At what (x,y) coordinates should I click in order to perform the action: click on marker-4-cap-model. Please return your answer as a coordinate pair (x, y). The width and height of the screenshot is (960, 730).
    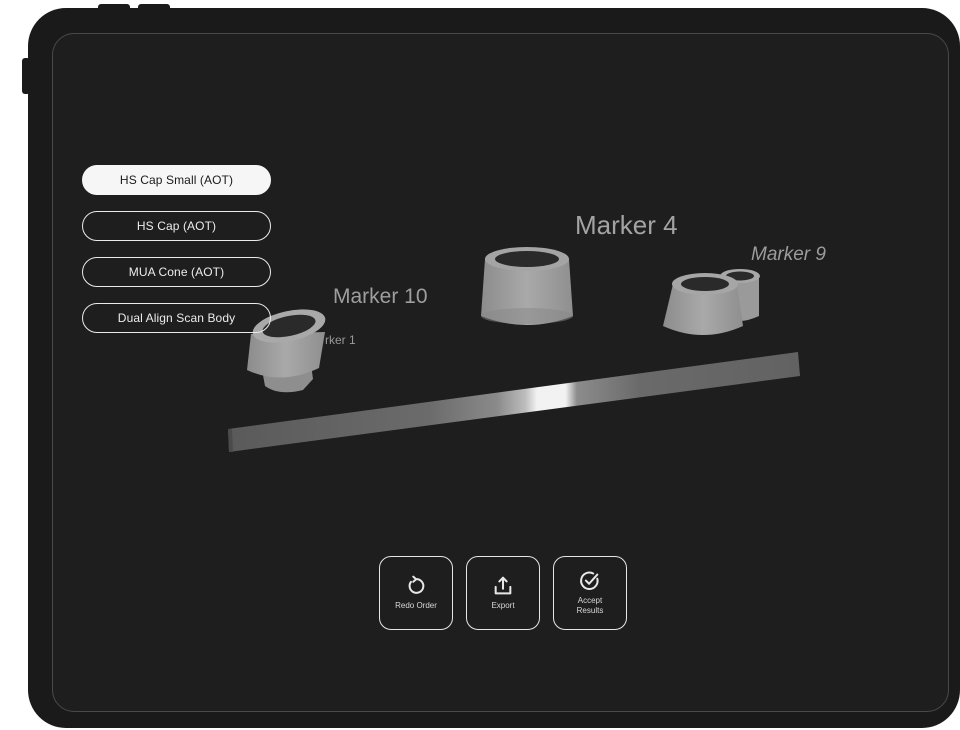
    Looking at the image, I should click on (527, 286).